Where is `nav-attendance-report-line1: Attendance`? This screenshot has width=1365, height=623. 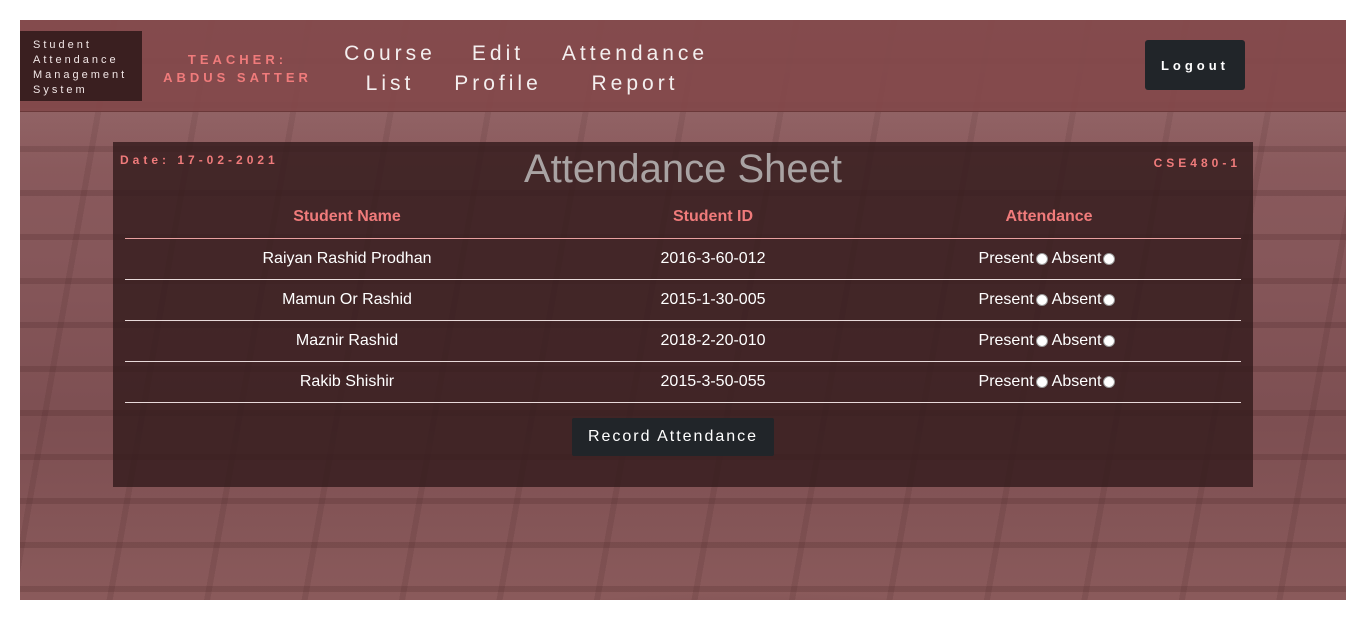
nav-attendance-report-line1: Attendance is located at coordinates (635, 53).